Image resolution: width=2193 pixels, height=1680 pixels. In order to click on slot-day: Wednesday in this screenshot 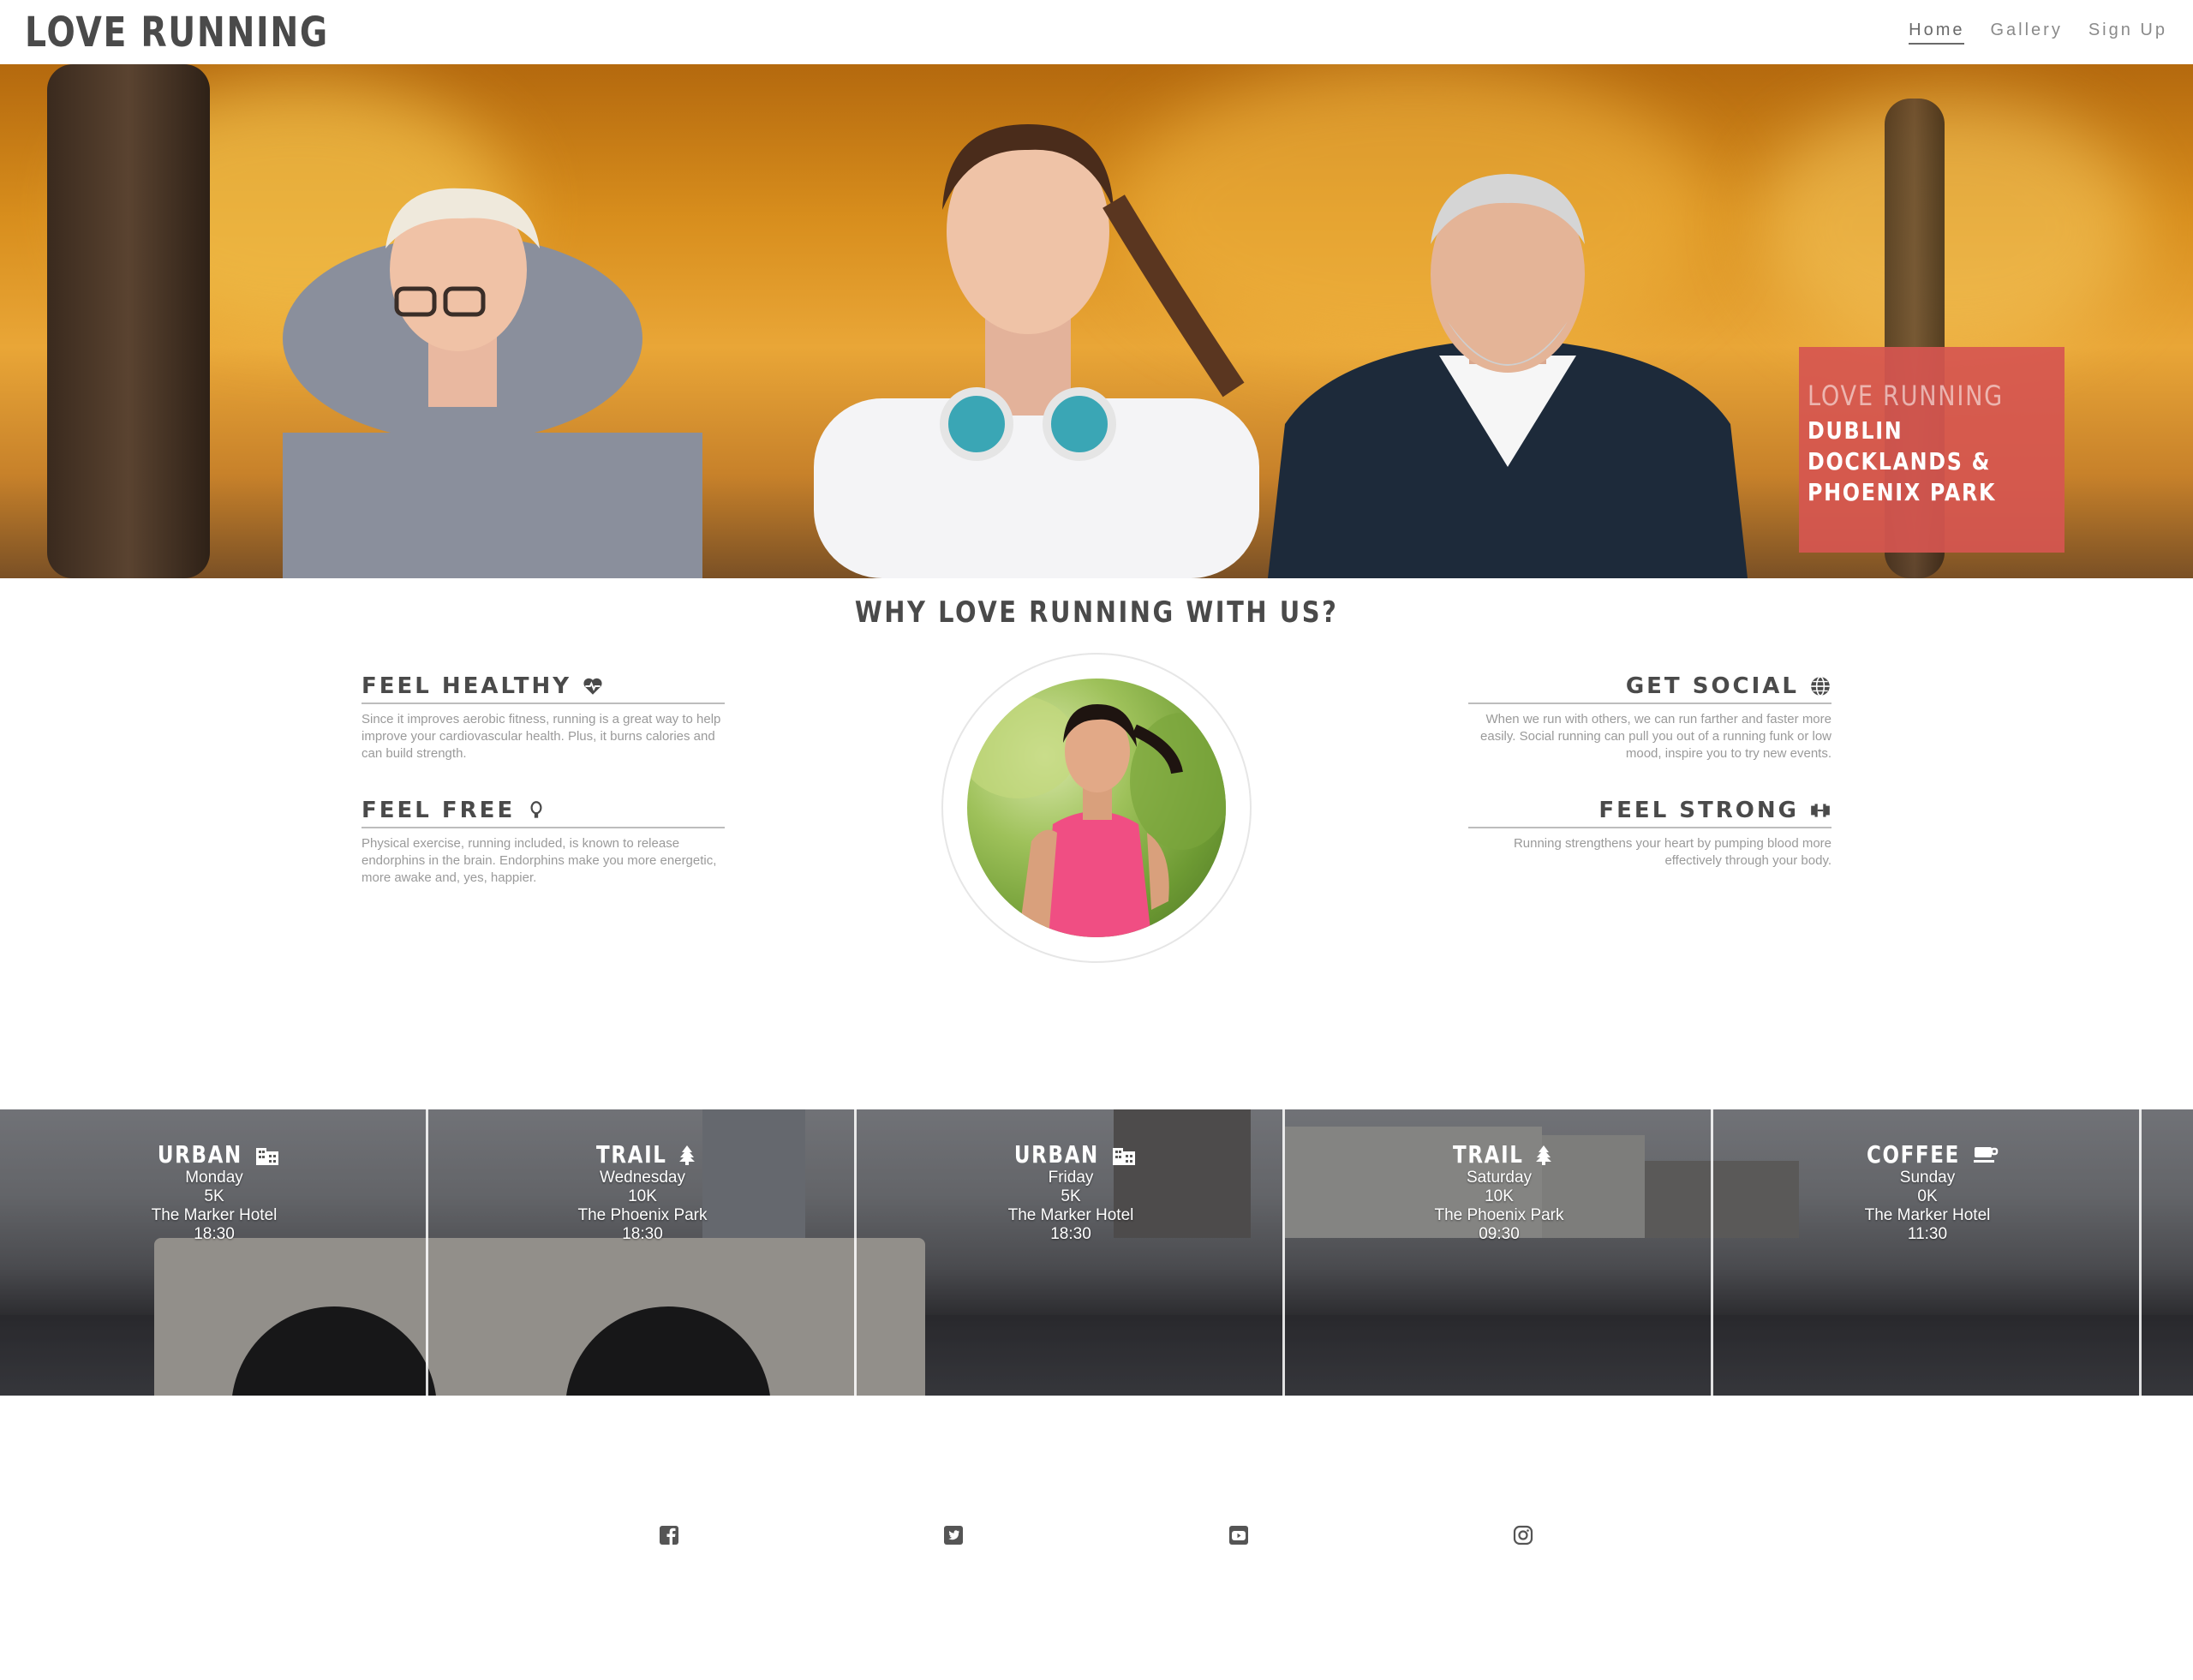, I will do `click(642, 1178)`.